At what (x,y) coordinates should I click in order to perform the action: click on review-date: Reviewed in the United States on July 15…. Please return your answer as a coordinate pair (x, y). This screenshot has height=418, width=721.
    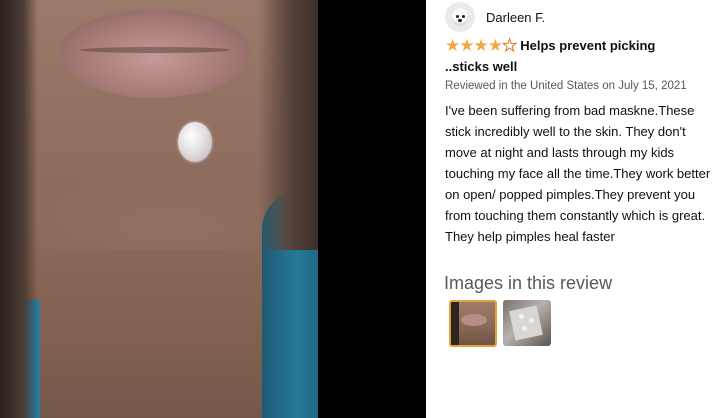
    Looking at the image, I should click on (566, 86).